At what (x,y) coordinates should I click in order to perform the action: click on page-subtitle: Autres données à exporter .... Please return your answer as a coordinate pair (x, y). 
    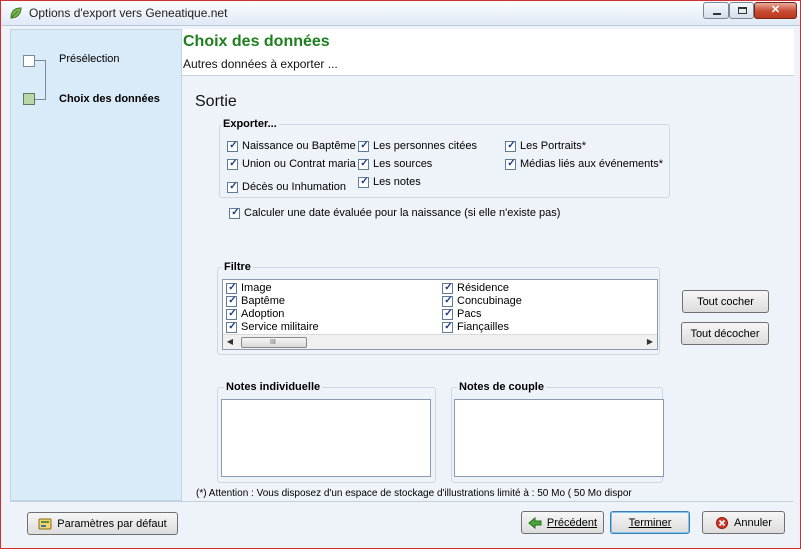
    Looking at the image, I should click on (260, 64).